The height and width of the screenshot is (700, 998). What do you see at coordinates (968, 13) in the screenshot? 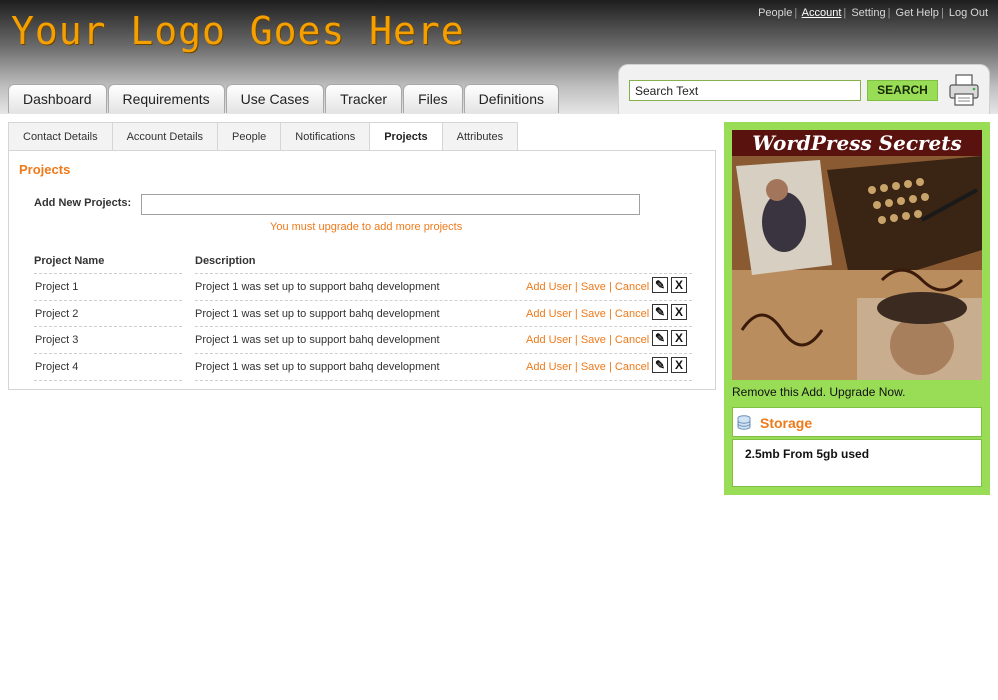
I see `top-link-log-out: Log Out` at bounding box center [968, 13].